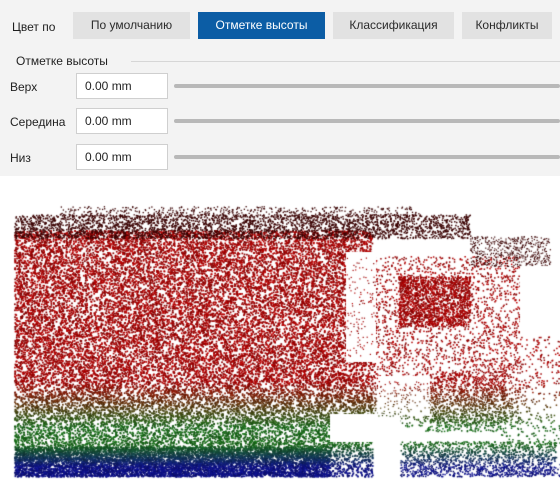 The width and height of the screenshot is (560, 482). I want to click on color-by-label: Цвет по, so click(34, 27).